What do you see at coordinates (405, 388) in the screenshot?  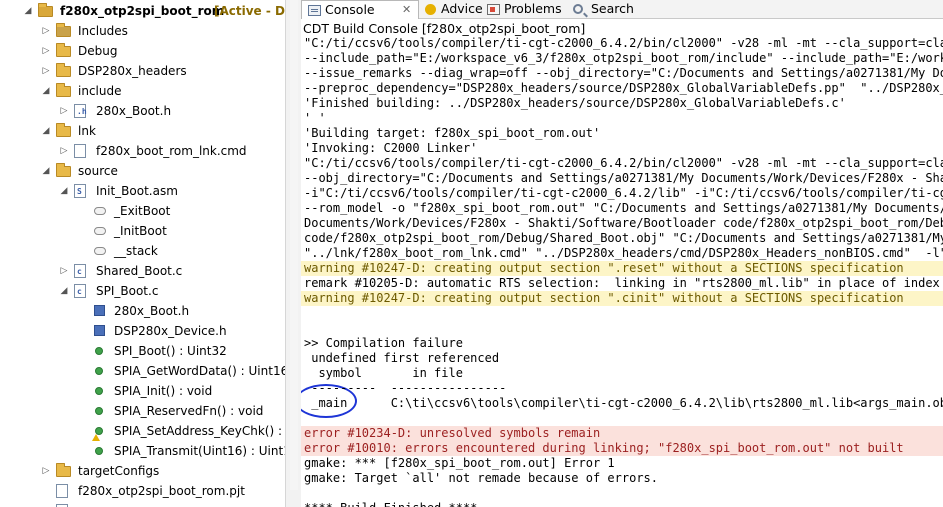 I see `console-line: --------- ----------------` at bounding box center [405, 388].